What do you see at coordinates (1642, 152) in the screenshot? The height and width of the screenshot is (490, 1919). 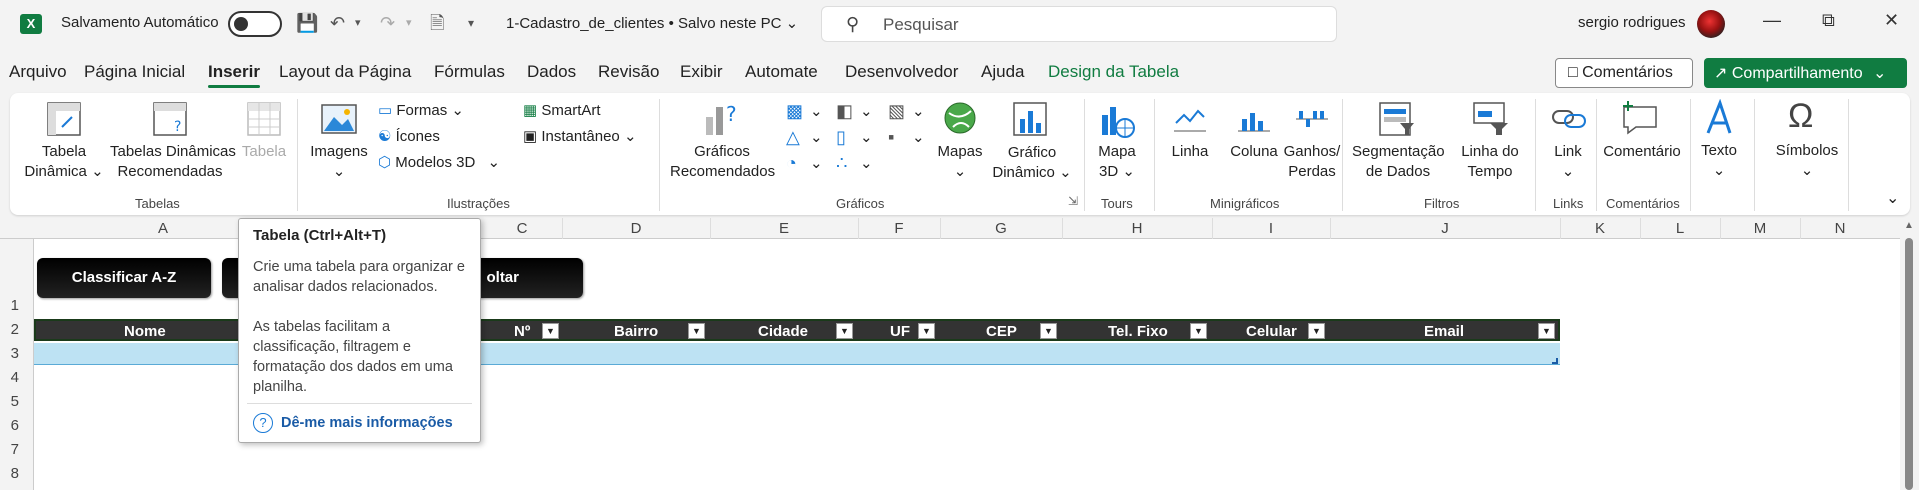 I see `new-comment-button: Comentário` at bounding box center [1642, 152].